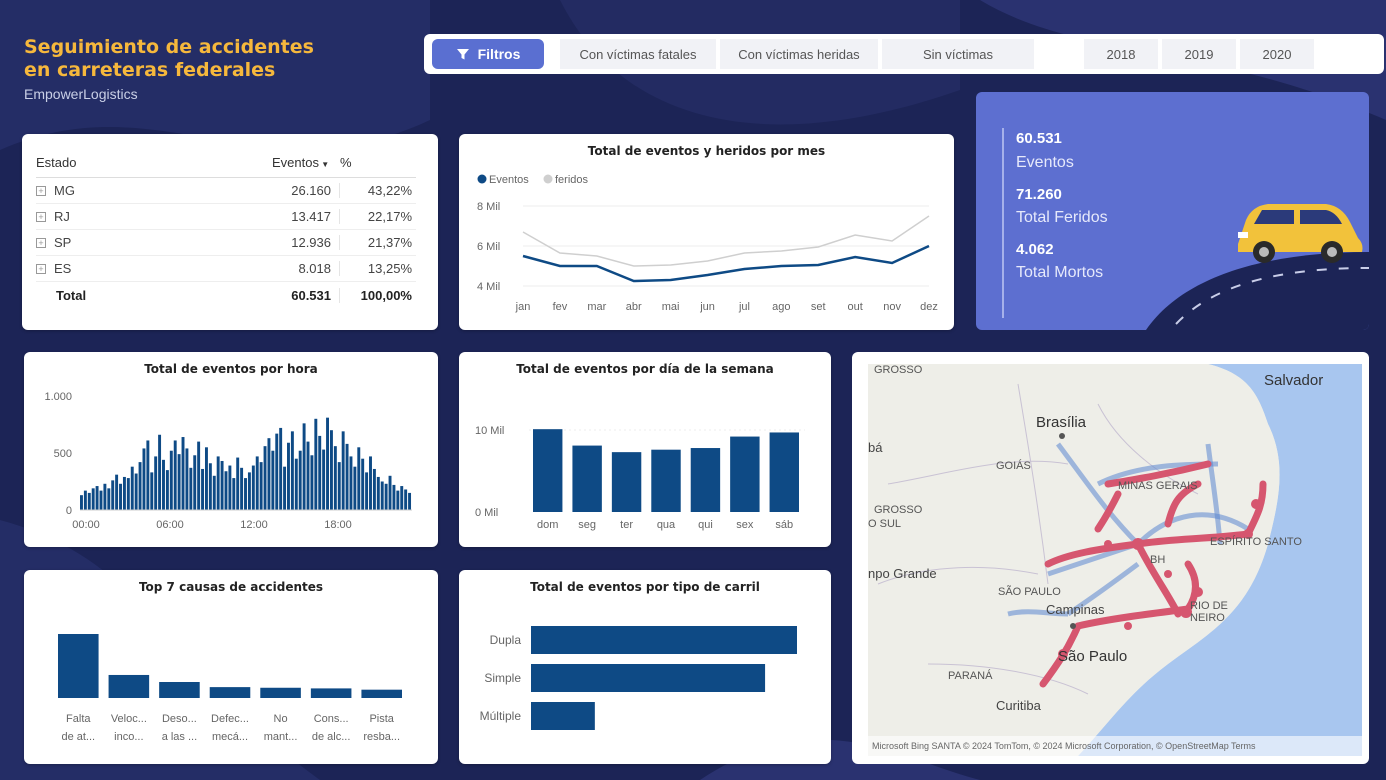  What do you see at coordinates (488, 54) in the screenshot?
I see `filters-button: Filtros` at bounding box center [488, 54].